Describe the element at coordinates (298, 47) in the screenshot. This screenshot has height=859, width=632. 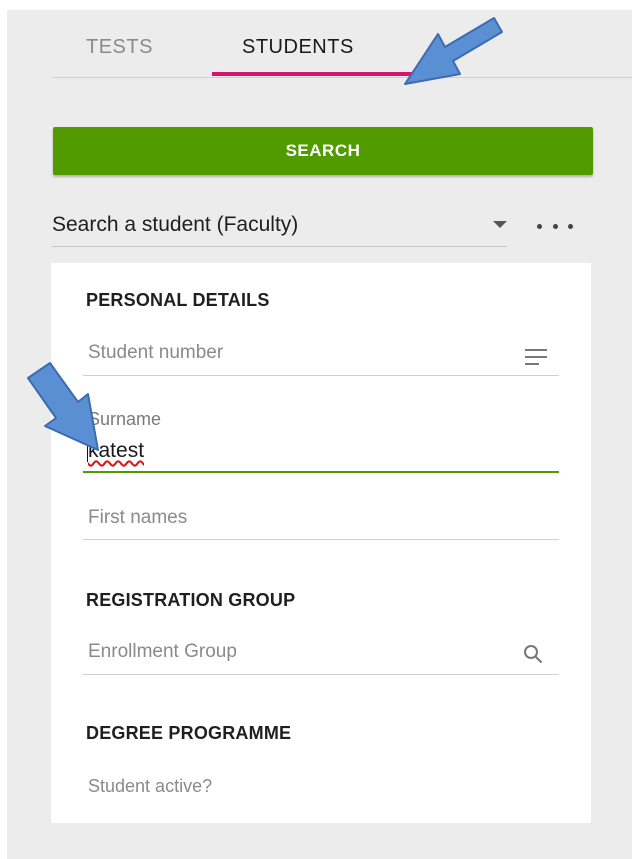
I see `tab-students: STUDENTS` at that location.